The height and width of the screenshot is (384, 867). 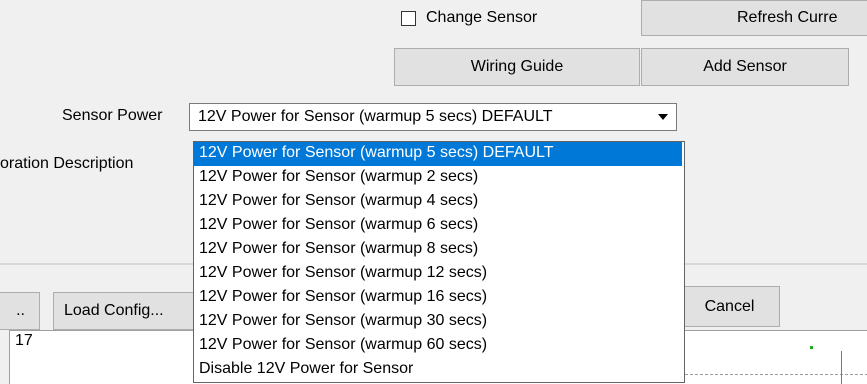 I want to click on dropdown-option: 12V Power for Sensor (warmup 60 secs), so click(x=438, y=346).